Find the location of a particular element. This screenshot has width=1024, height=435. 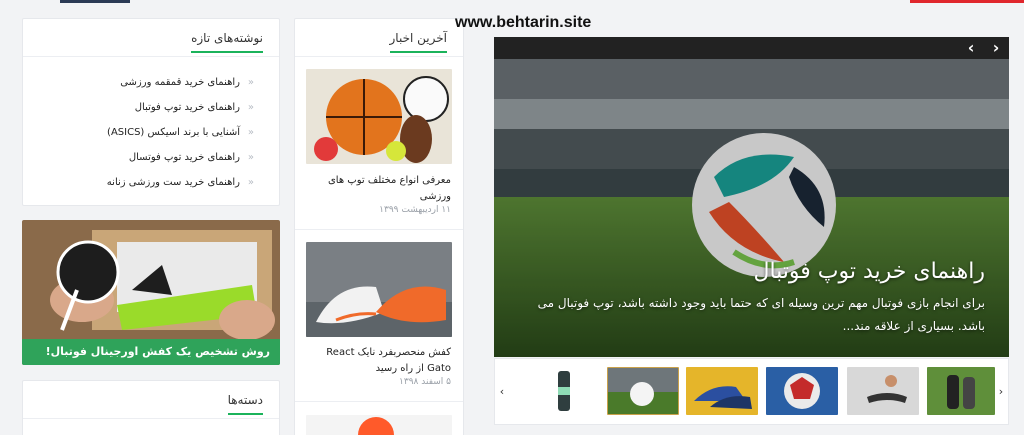

recent-post-link: «آشنایی با برند اسیکس (ASICS) is located at coordinates (180, 132).